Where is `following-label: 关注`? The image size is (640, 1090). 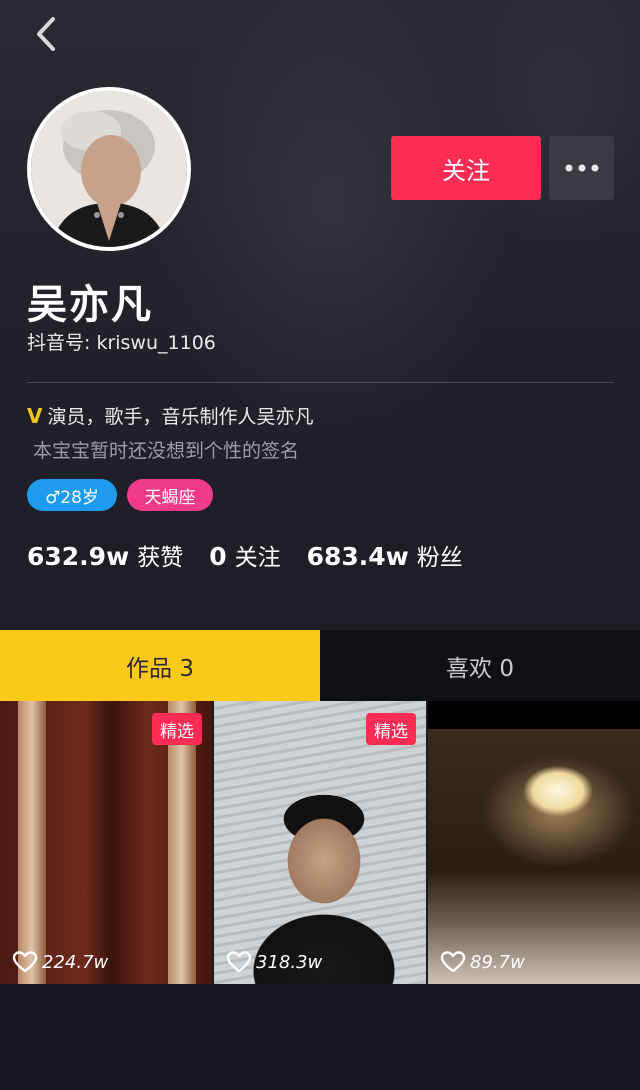
following-label: 关注 is located at coordinates (257, 558).